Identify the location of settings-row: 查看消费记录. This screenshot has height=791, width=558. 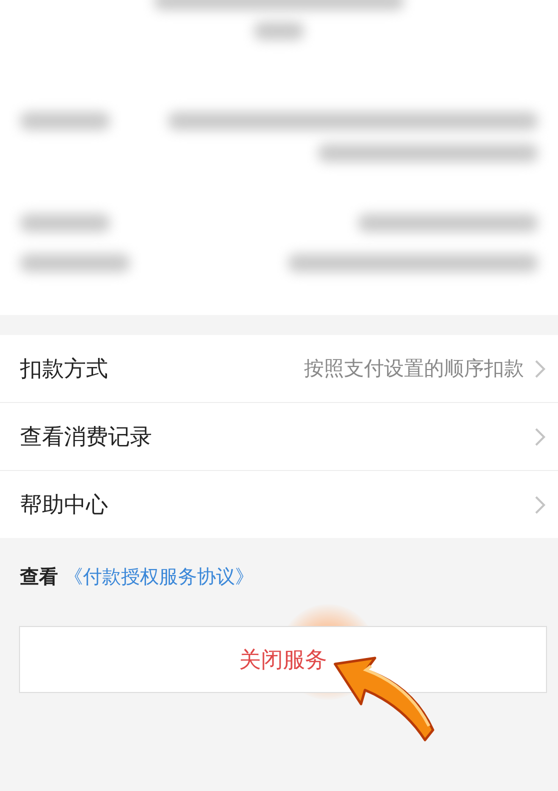
(279, 437).